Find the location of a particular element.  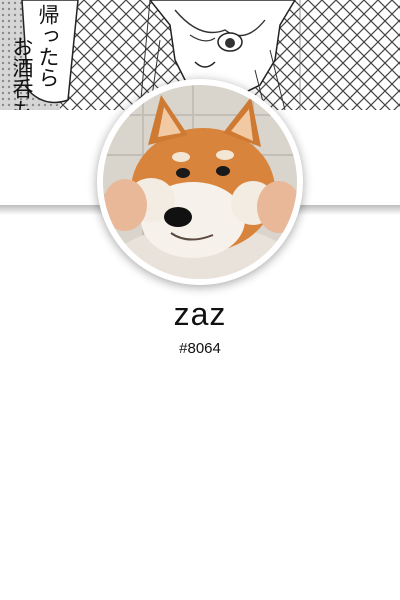

username: zaz is located at coordinates (200, 314).